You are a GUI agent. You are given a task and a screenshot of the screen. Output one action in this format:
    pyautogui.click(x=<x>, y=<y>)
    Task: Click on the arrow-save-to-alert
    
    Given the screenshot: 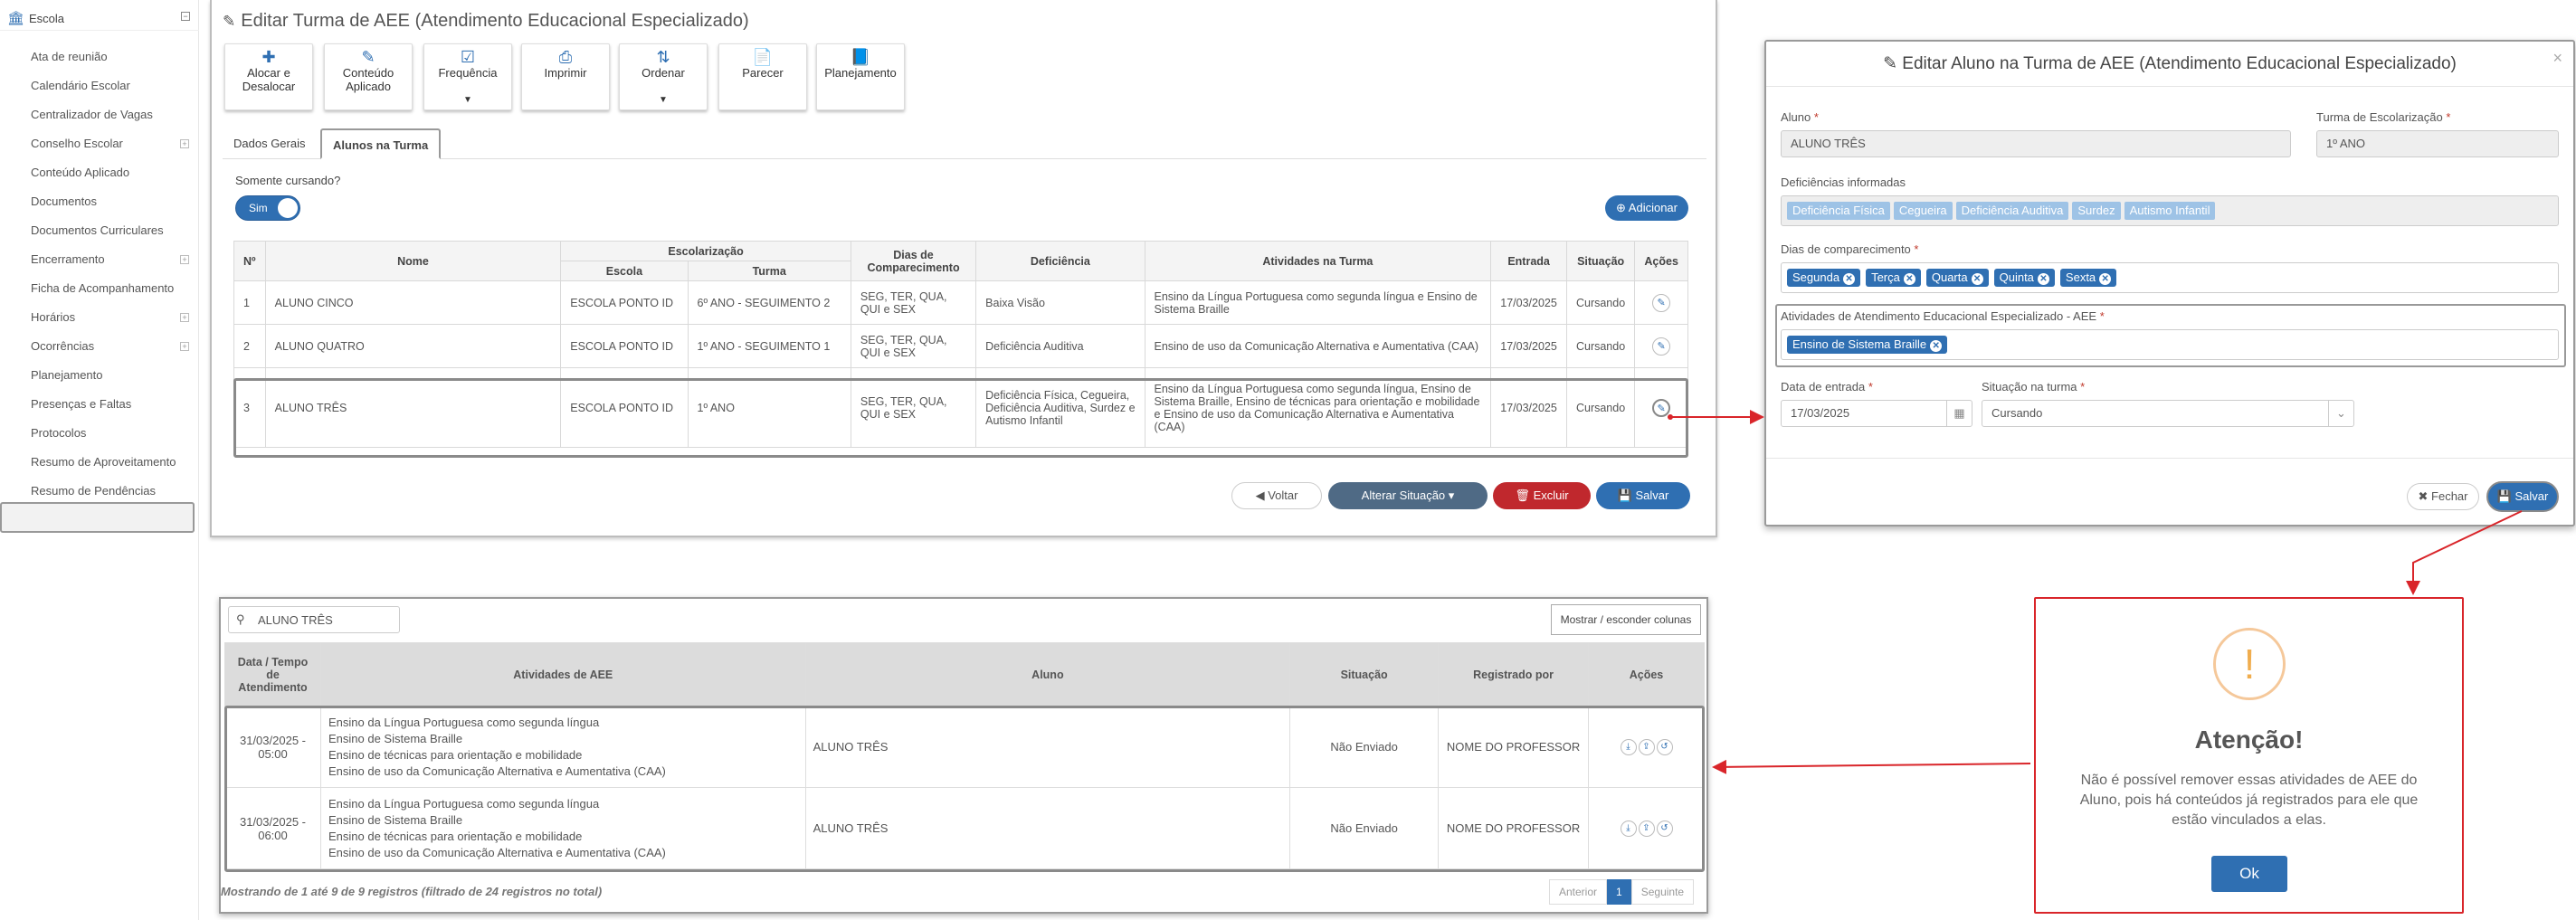 What is the action you would take?
    pyautogui.click(x=2464, y=552)
    